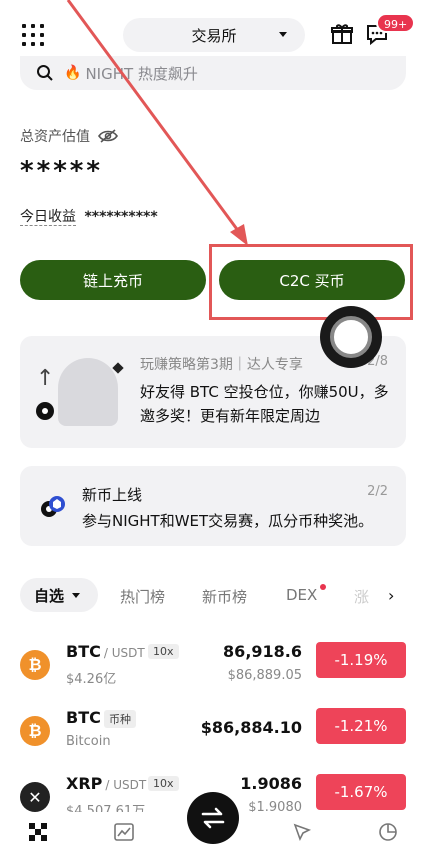  I want to click on floating-assist-inner, so click(351, 337).